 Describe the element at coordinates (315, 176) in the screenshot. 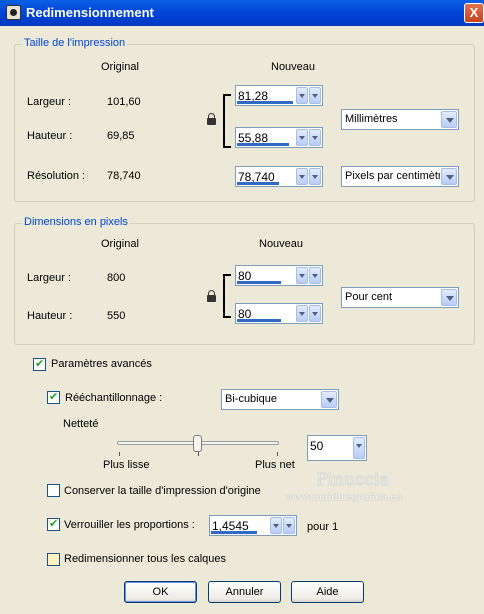

I see `resolution-spin-icon` at that location.